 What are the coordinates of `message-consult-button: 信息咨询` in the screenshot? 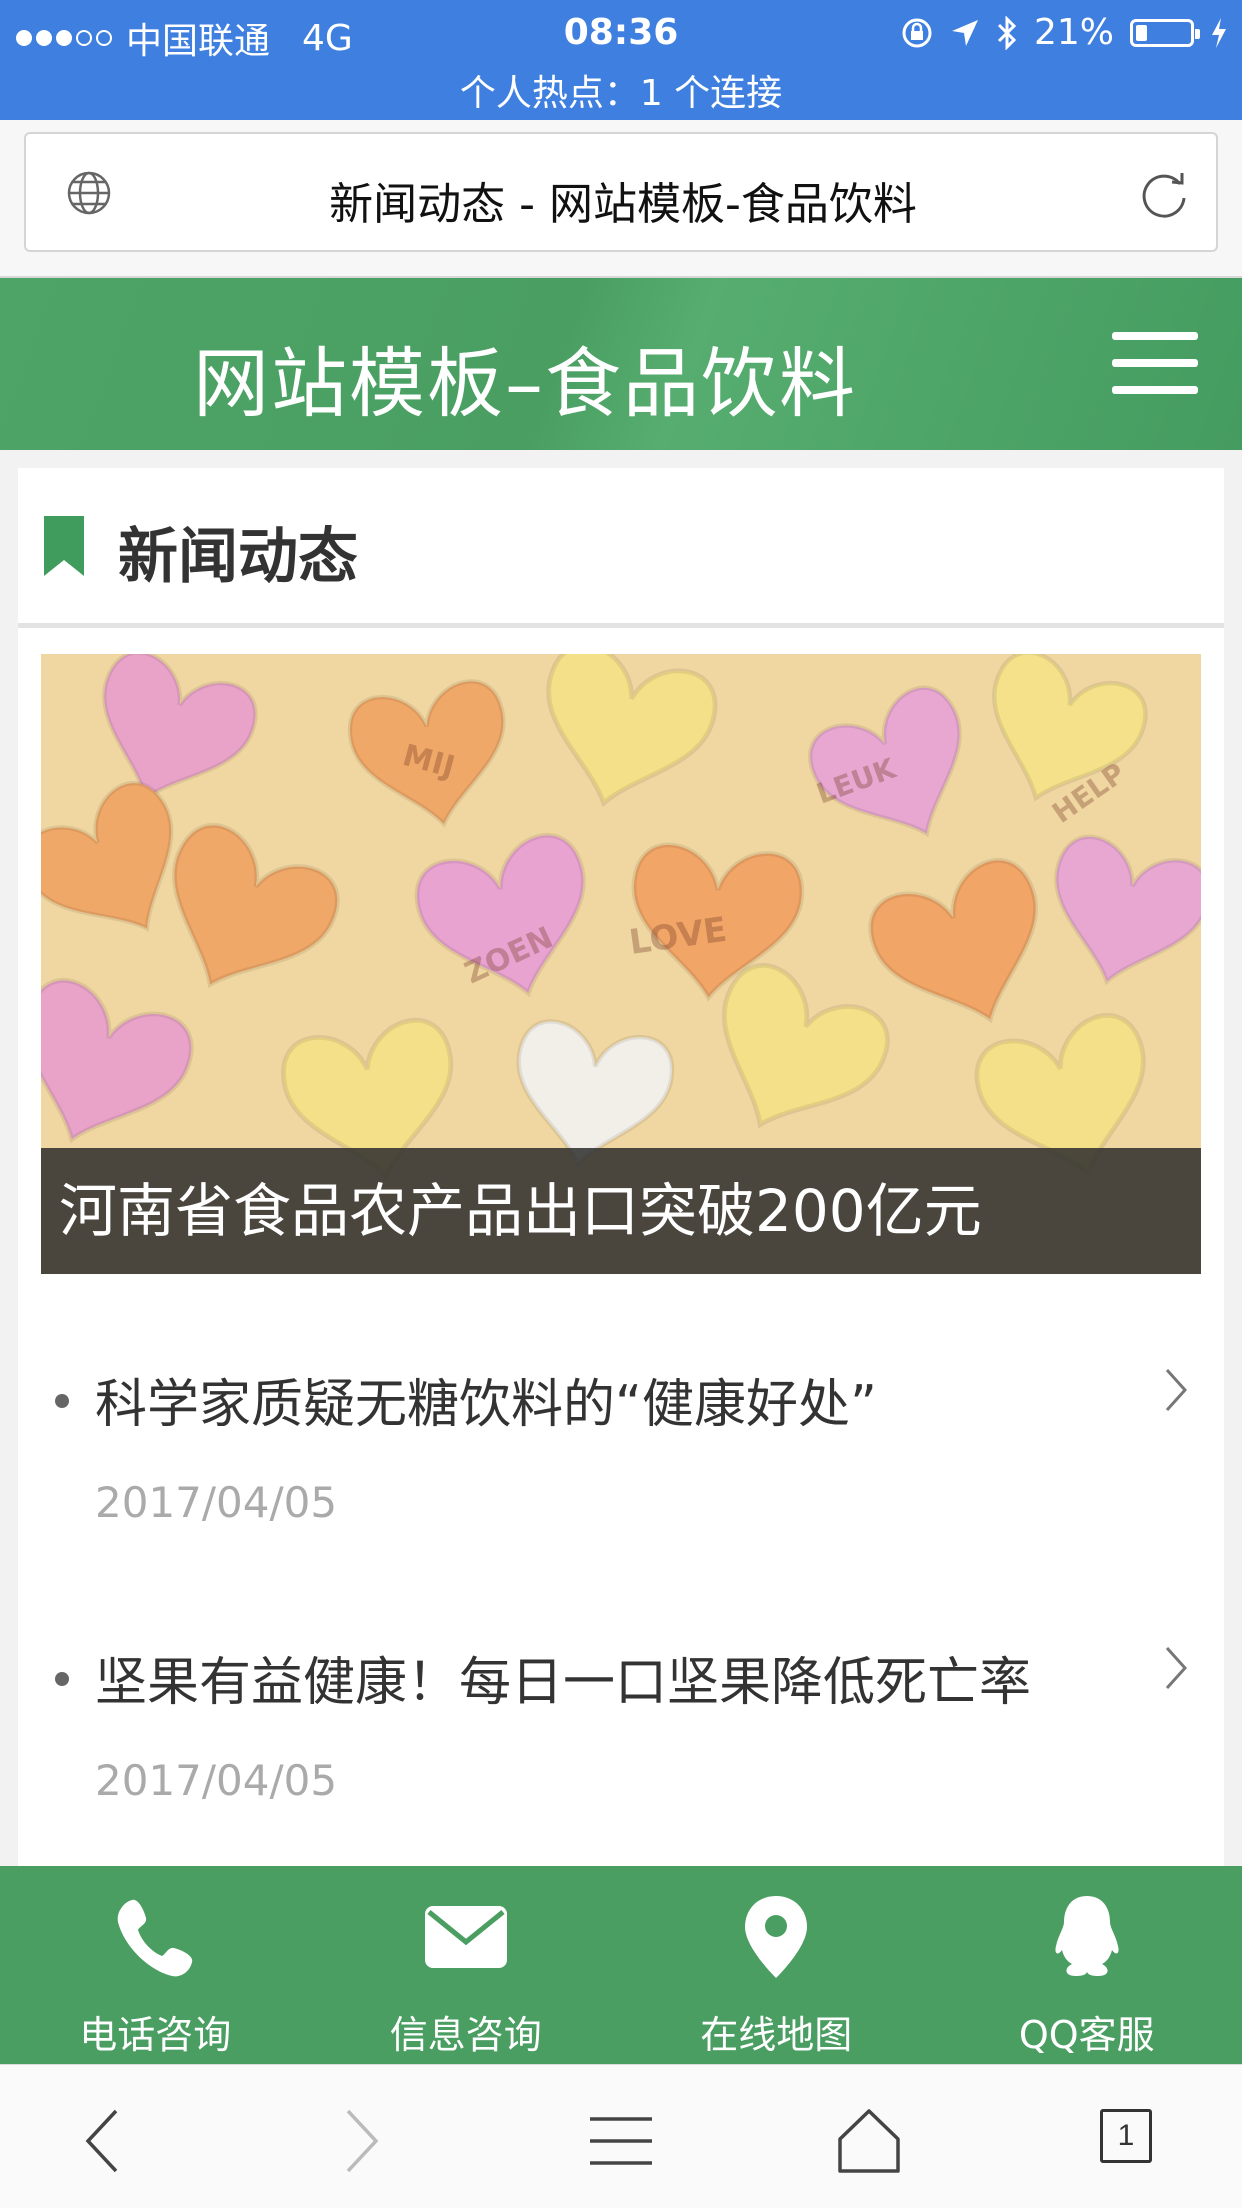 It's located at (466, 1965).